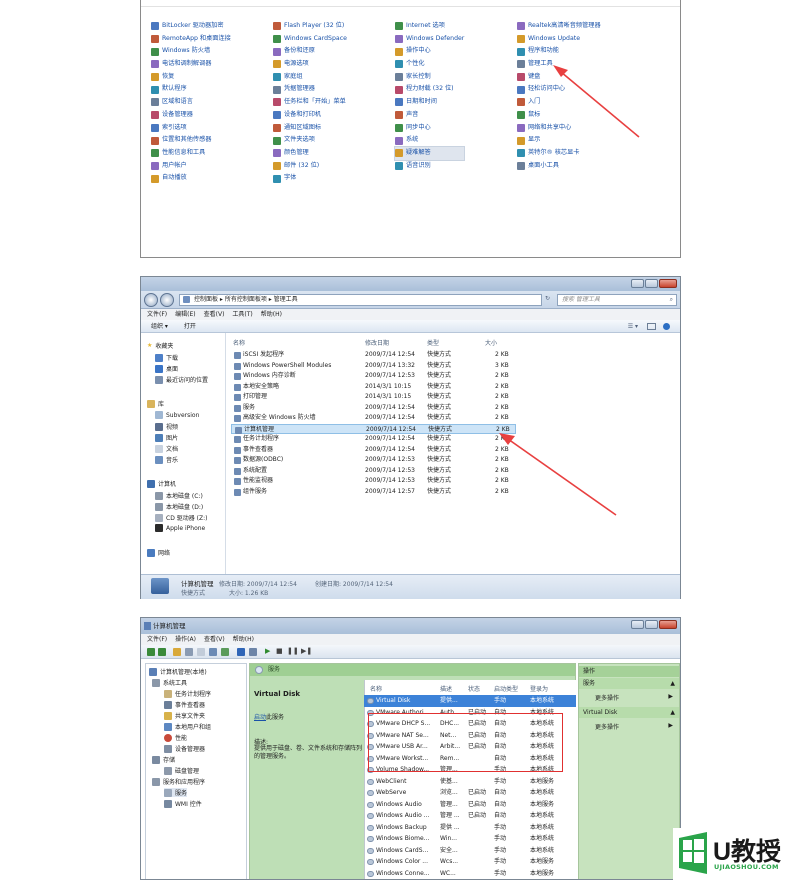  What do you see at coordinates (429, 102) in the screenshot?
I see `cp-item: 日期和时间` at bounding box center [429, 102].